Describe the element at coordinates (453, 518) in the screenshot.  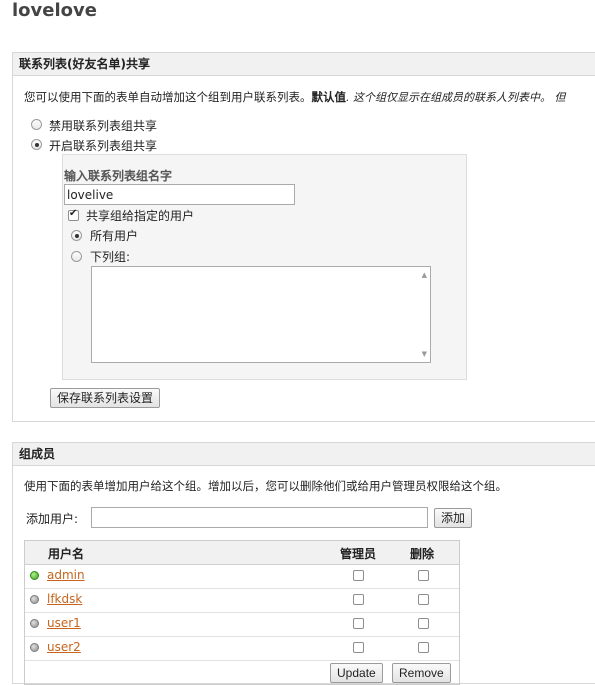
I see `add-user-button: 添加` at that location.